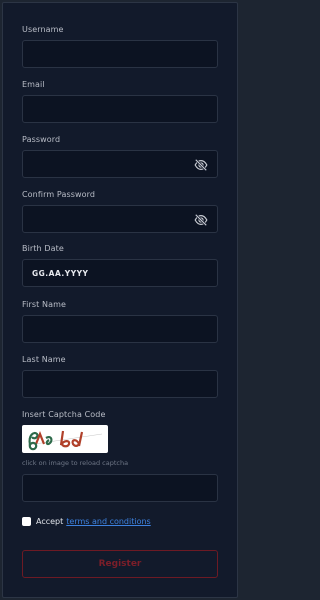 This screenshot has height=600, width=320. I want to click on email-label: Email, so click(33, 84).